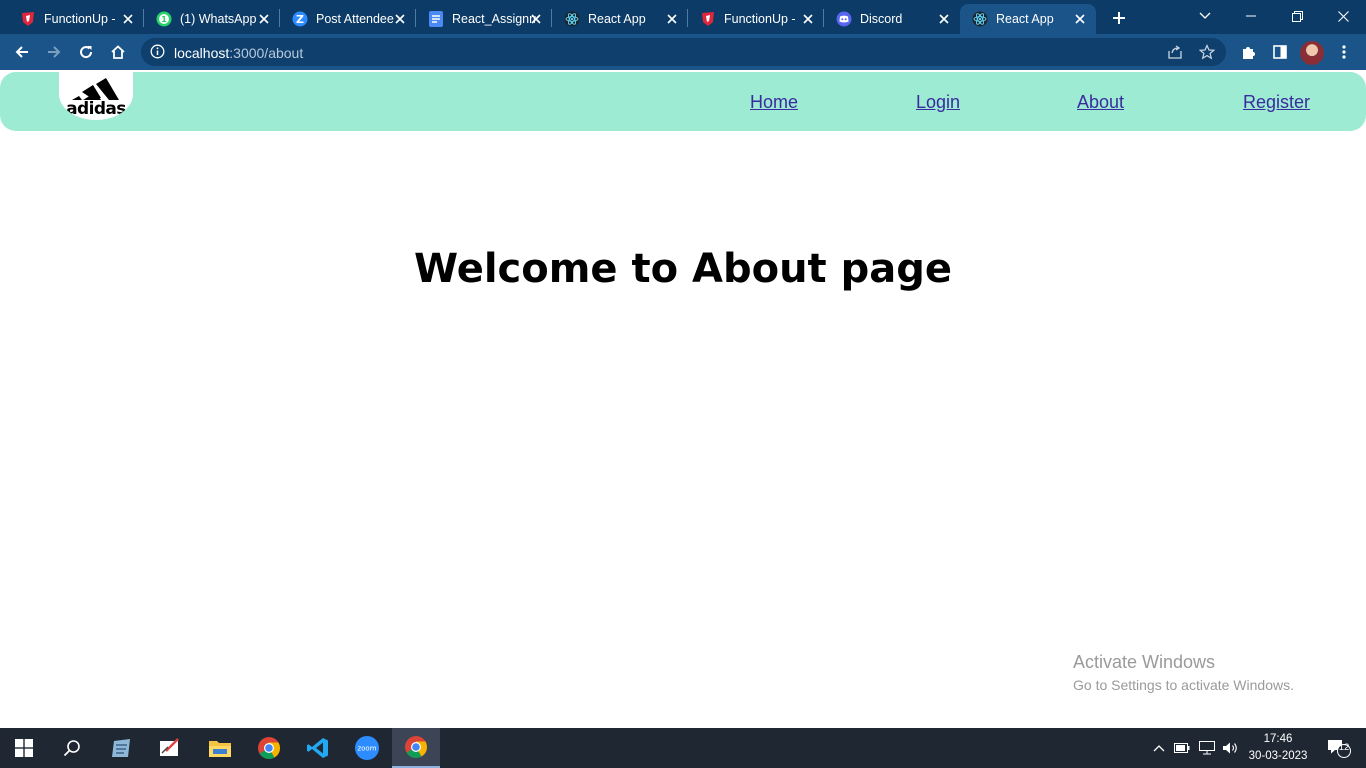 This screenshot has height=768, width=1366. What do you see at coordinates (683, 748) in the screenshot?
I see `windows-taskbar: zoom 17:46 30-03-2023 12` at bounding box center [683, 748].